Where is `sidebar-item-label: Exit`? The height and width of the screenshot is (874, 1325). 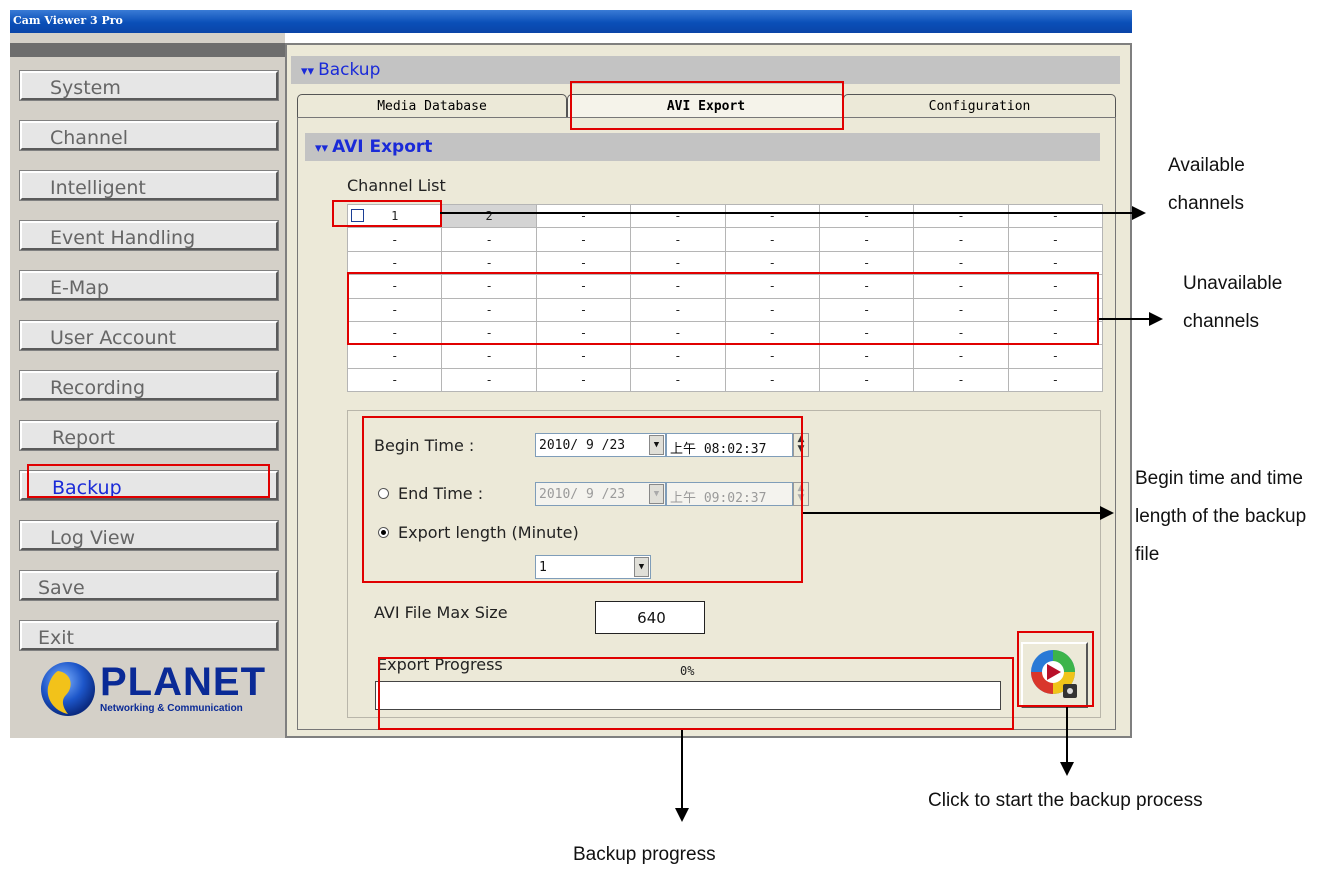
sidebar-item-label: Exit is located at coordinates (56, 638).